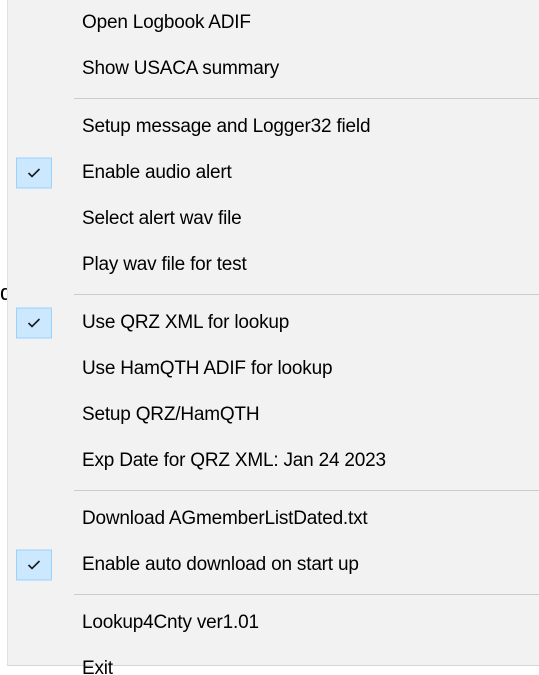 This screenshot has height=675, width=539. What do you see at coordinates (234, 460) in the screenshot?
I see `menu-item-label: Exp Date for QRZ XML: Jan 24 2023` at bounding box center [234, 460].